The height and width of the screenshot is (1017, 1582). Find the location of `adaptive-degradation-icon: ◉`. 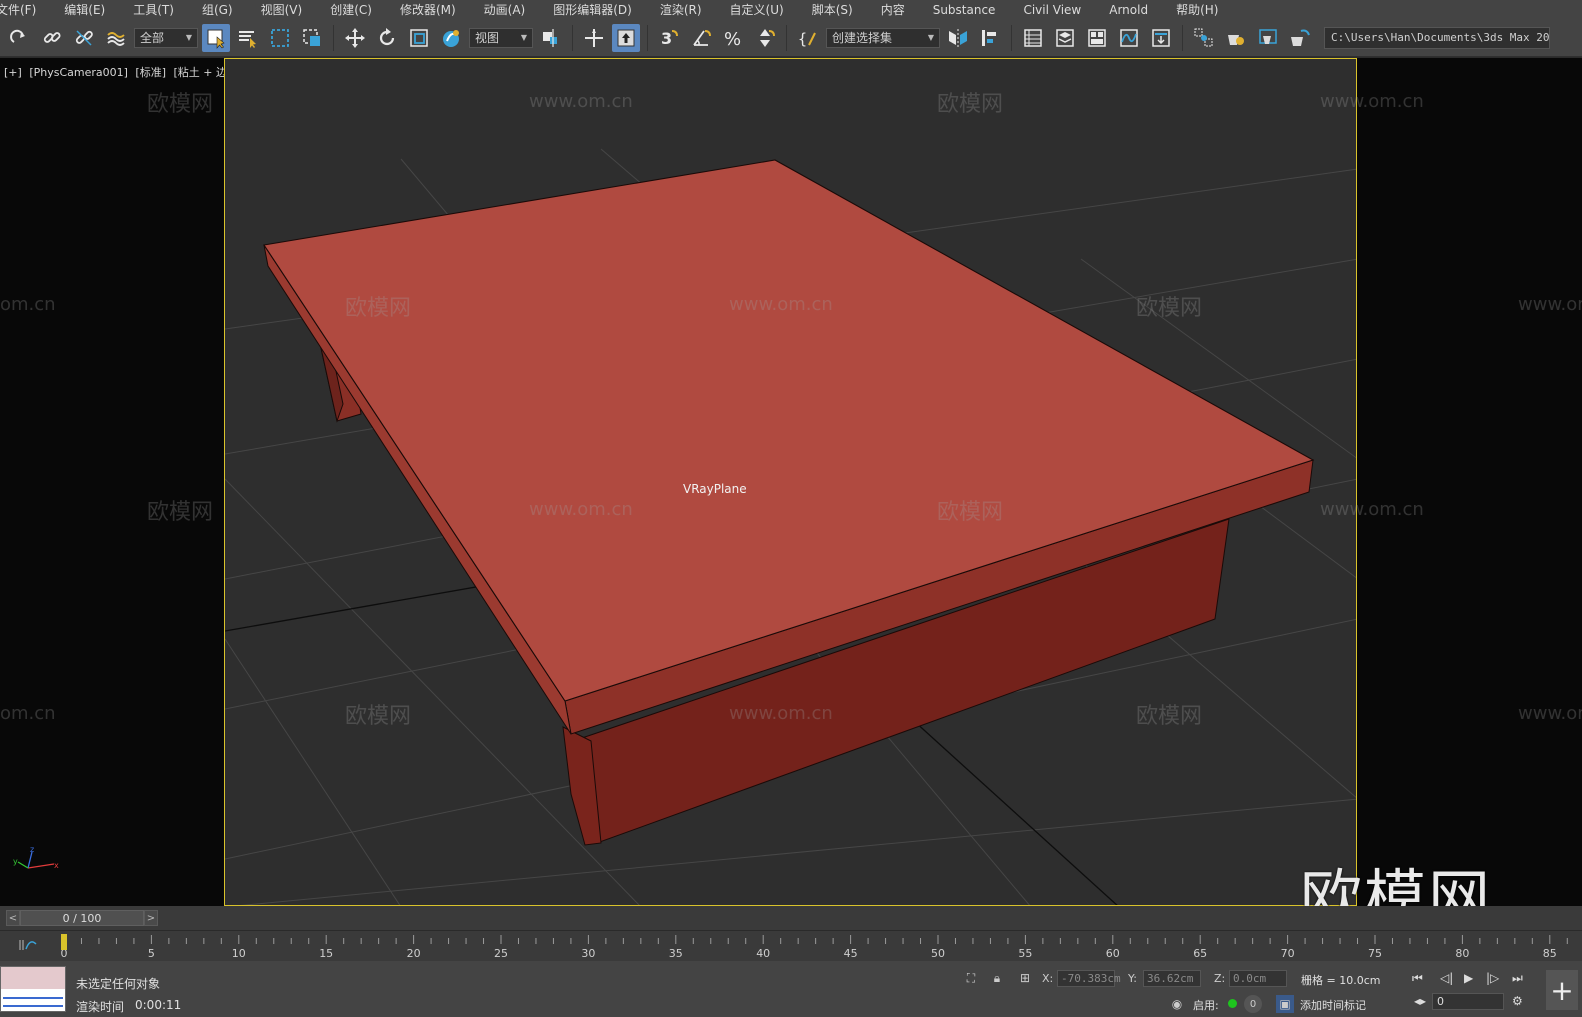

adaptive-degradation-icon: ◉ is located at coordinates (1177, 1004).